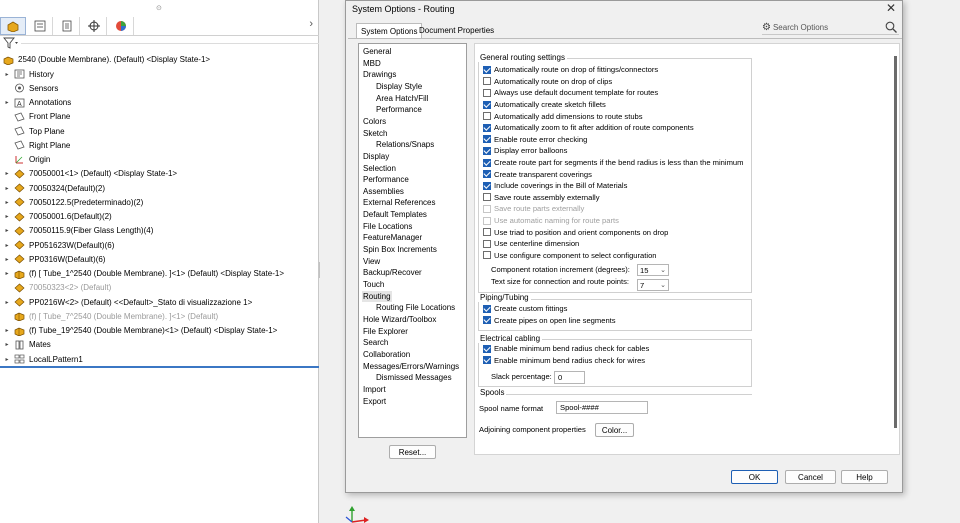 Image resolution: width=960 pixels, height=523 pixels. What do you see at coordinates (549, 321) in the screenshot?
I see `option-row: Create pipes on open line segments` at bounding box center [549, 321].